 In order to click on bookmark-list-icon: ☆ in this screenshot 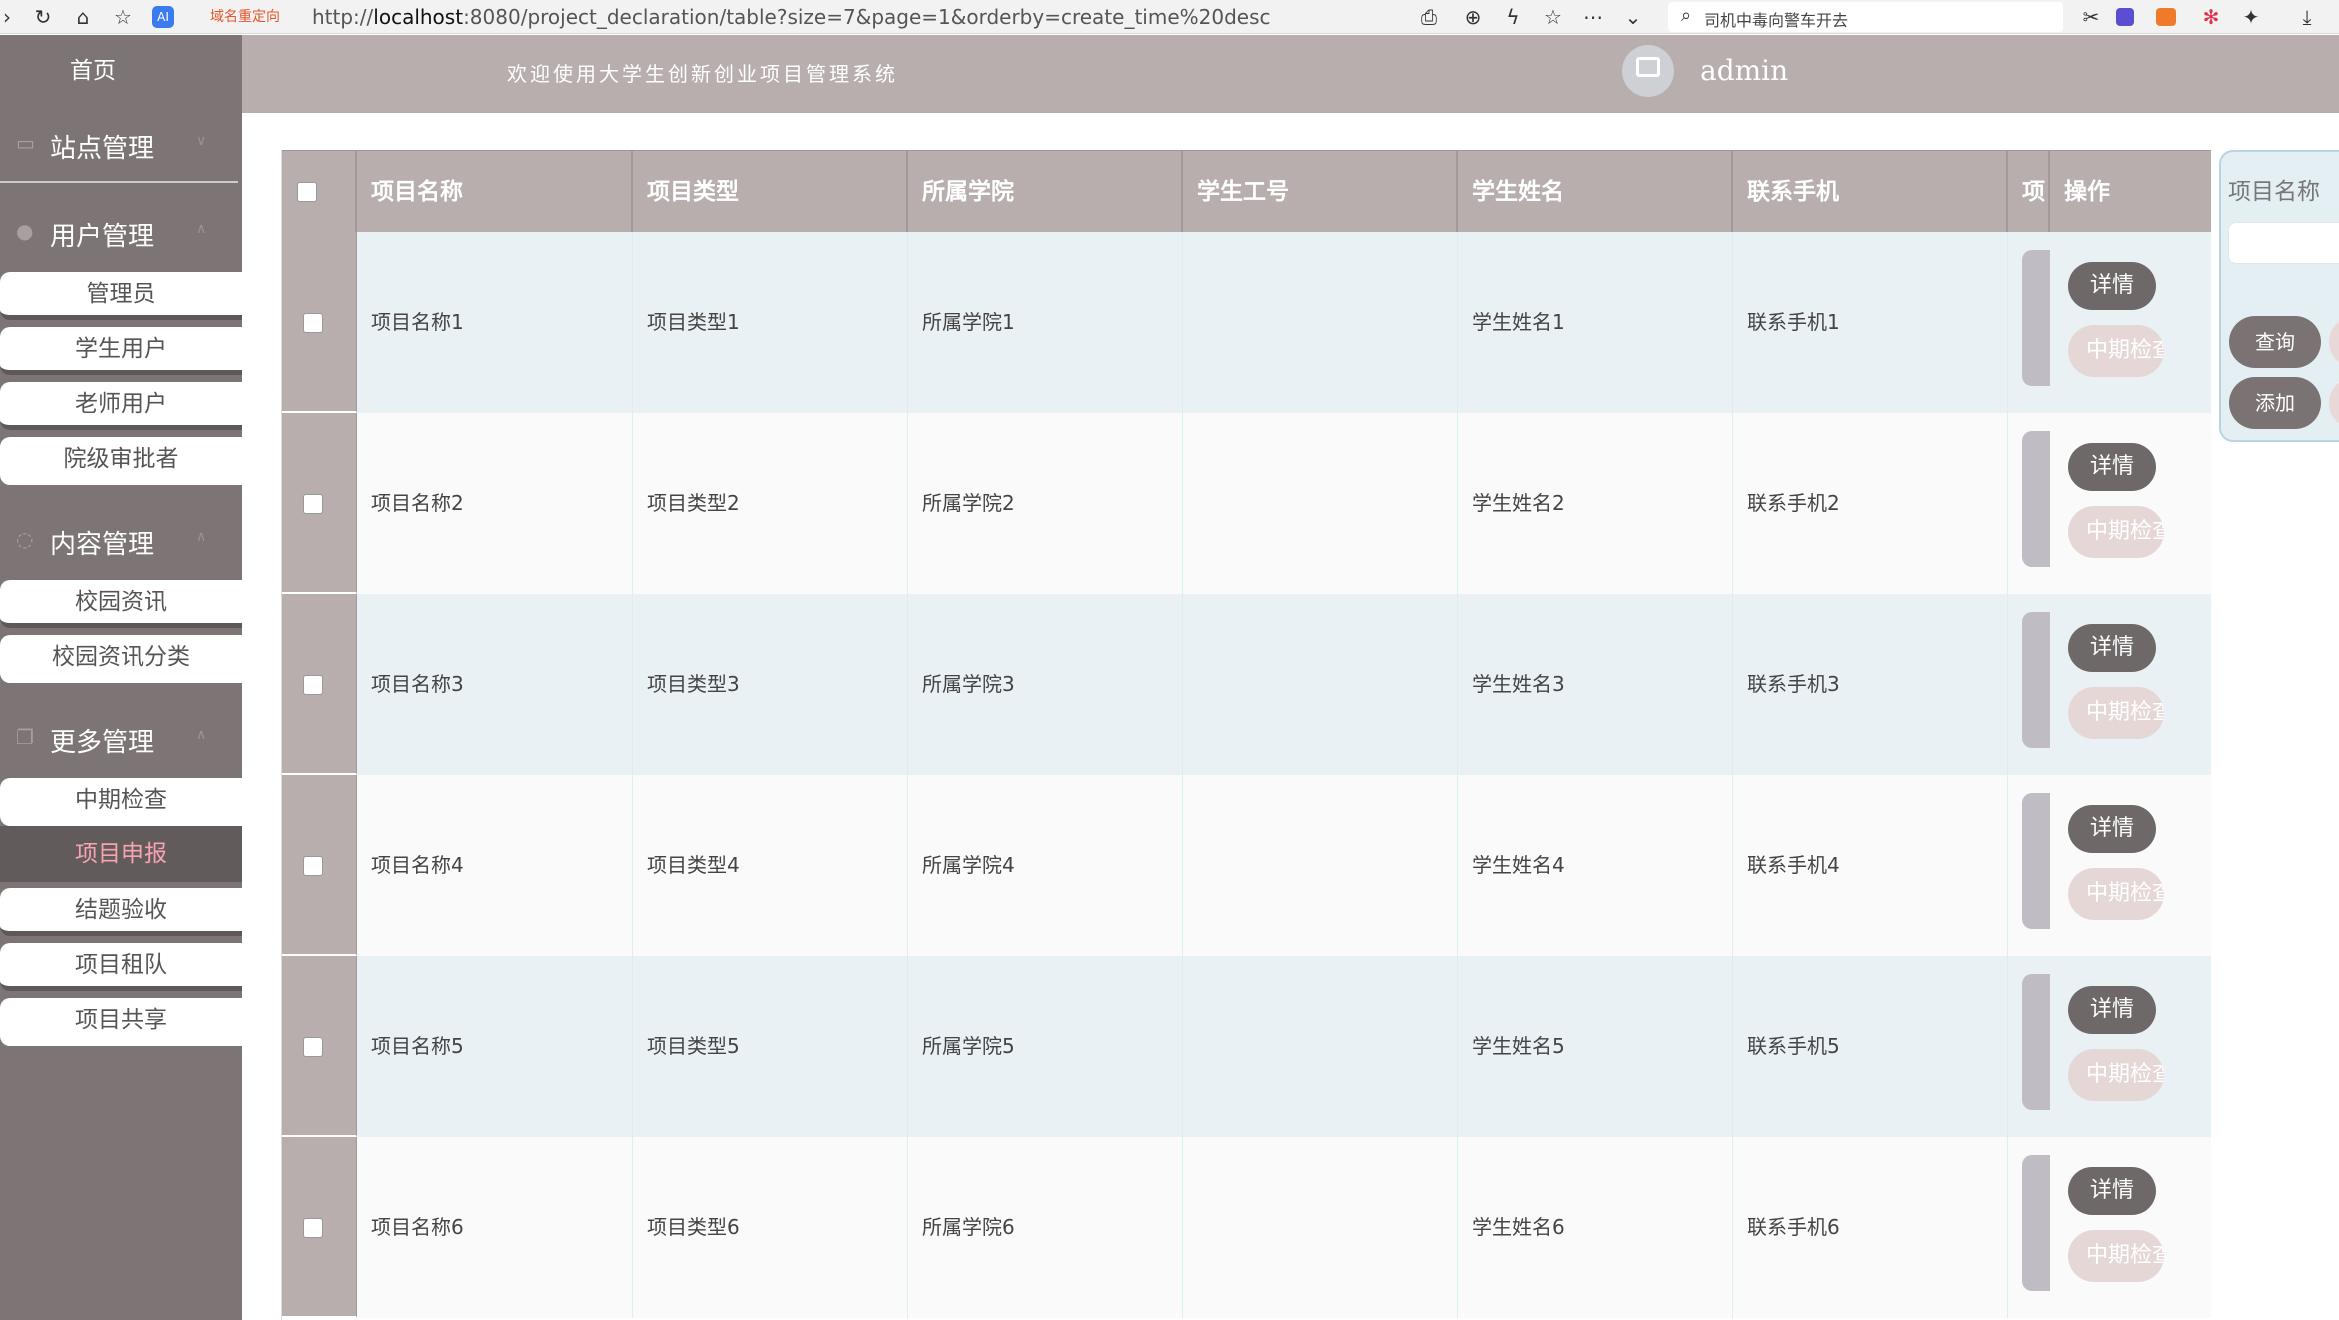, I will do `click(123, 17)`.